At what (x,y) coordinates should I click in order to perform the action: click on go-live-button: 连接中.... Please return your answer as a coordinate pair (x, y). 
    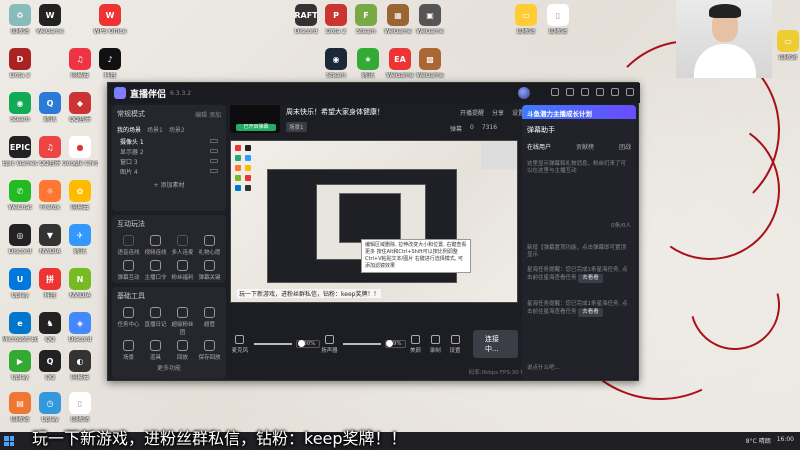
    Looking at the image, I should click on (495, 344).